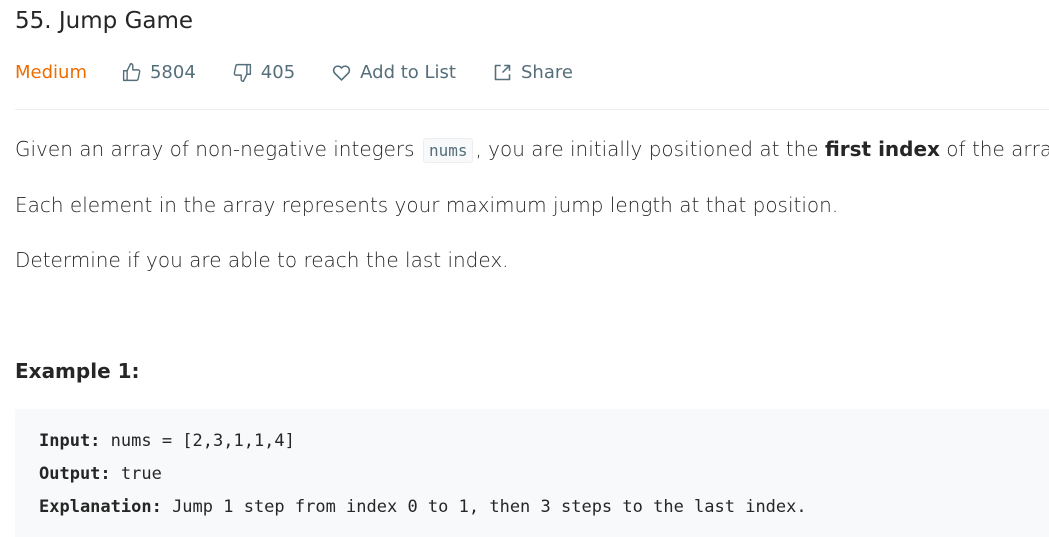 This screenshot has width=1049, height=537. What do you see at coordinates (448, 150) in the screenshot?
I see `inline-code-nums: nums` at bounding box center [448, 150].